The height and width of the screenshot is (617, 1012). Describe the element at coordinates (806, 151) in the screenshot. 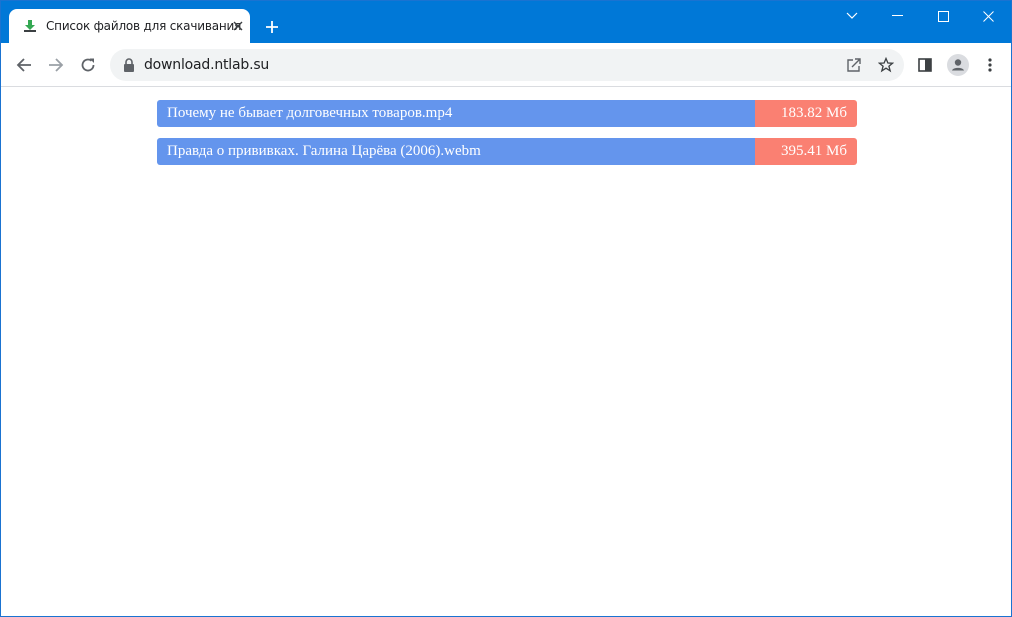

I see `file-size: 395.41 Мб` at that location.